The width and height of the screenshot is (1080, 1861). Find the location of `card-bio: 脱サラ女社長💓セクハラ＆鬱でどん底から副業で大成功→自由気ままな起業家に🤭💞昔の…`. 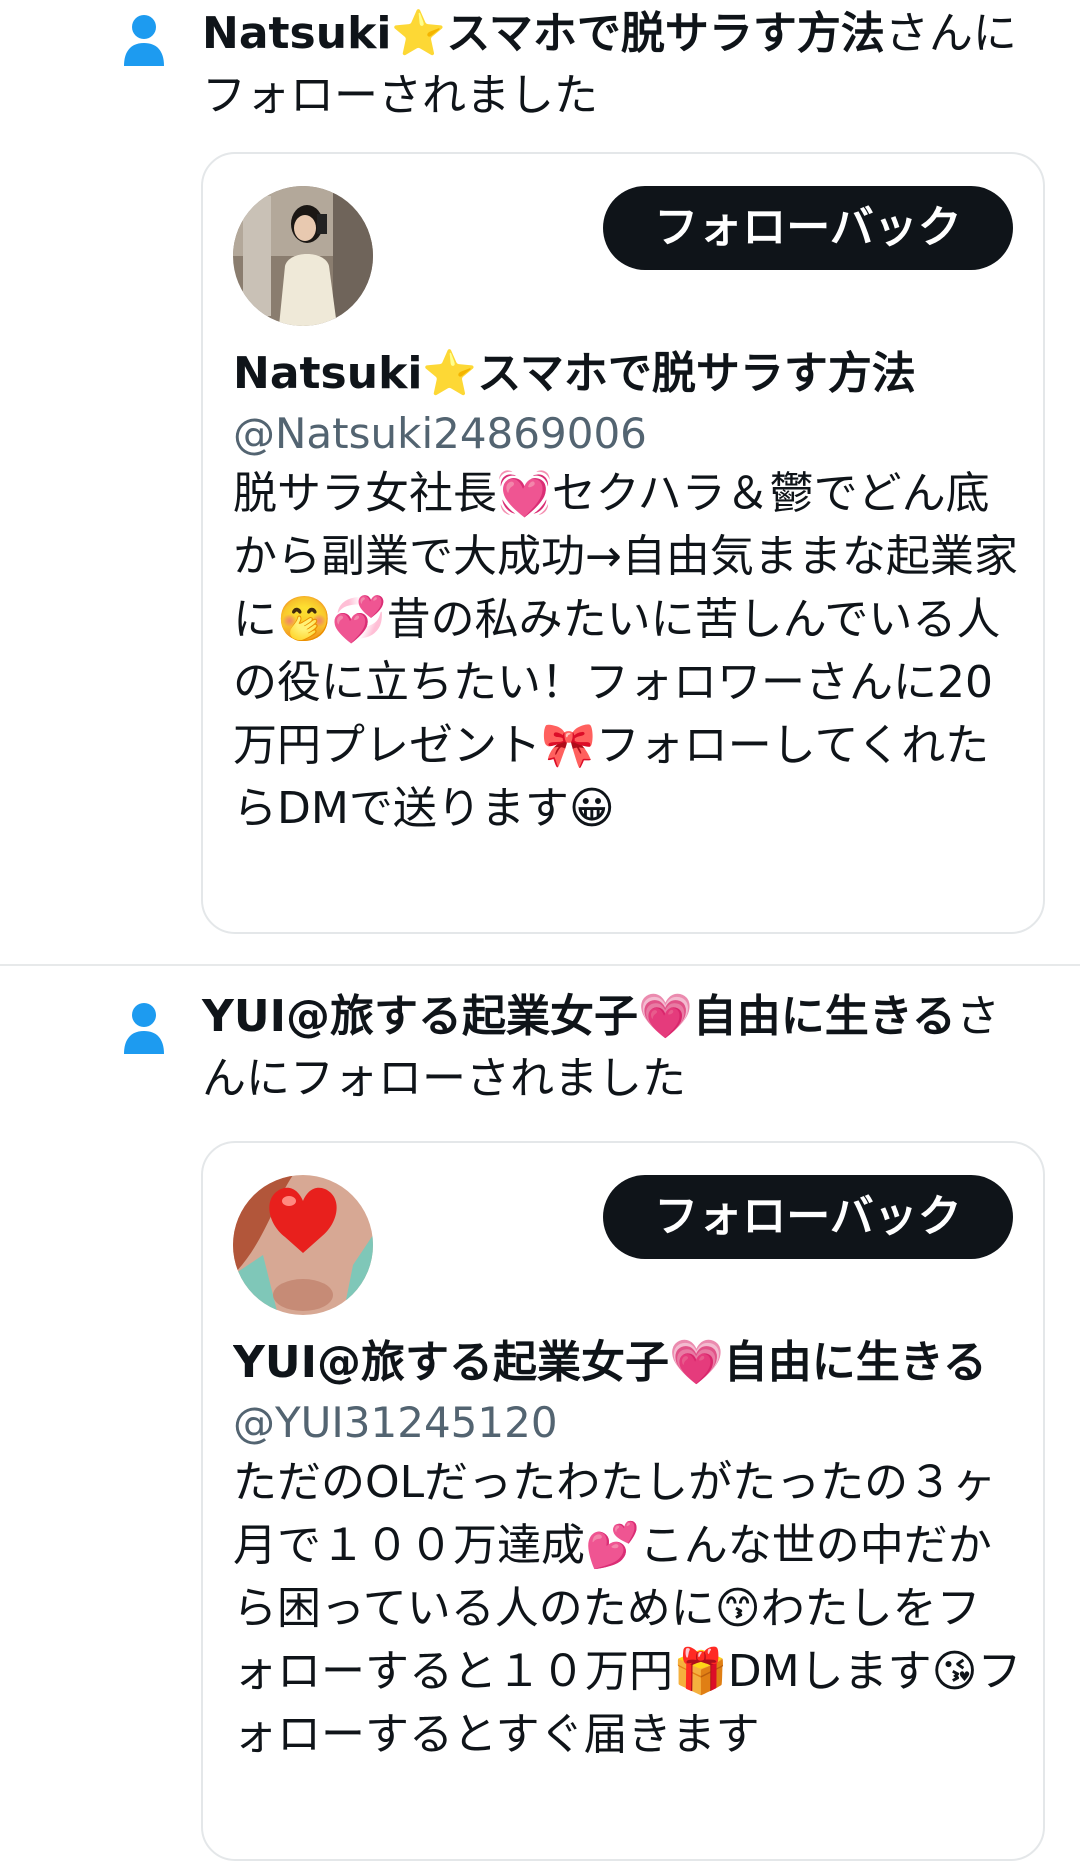

card-bio: 脱サラ女社長💓セクハラ＆鬱でどん底から副業で大成功→自由気ままな起業家に🤭💞昔の… is located at coordinates (625, 651).